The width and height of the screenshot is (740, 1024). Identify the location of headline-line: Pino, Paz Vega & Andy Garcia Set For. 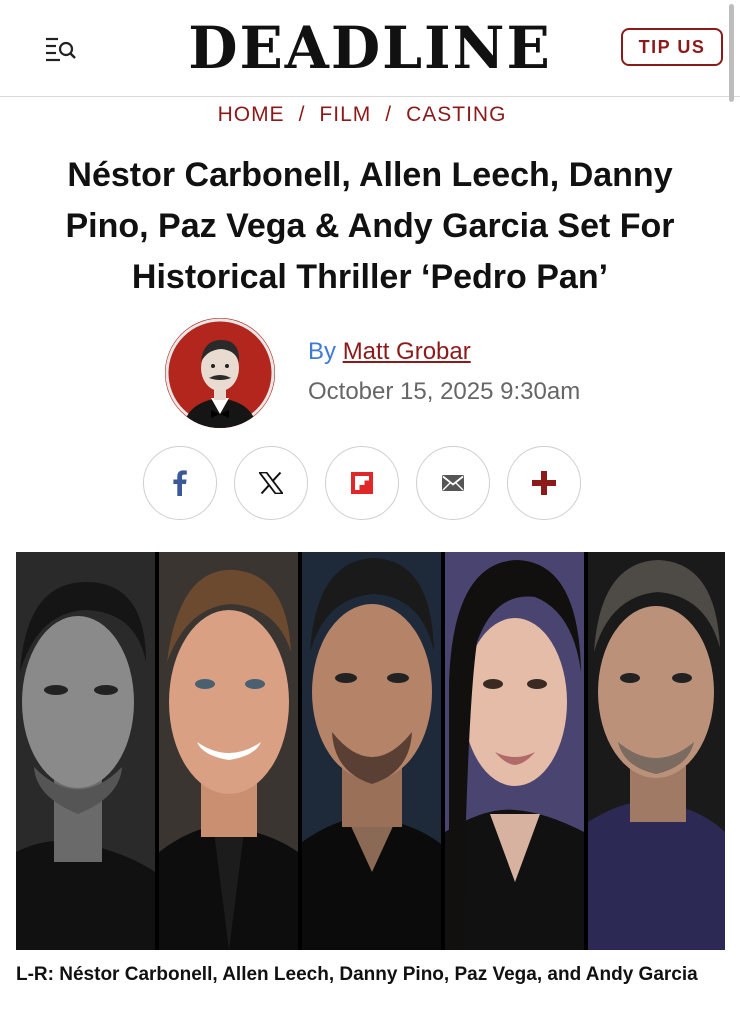
(370, 226).